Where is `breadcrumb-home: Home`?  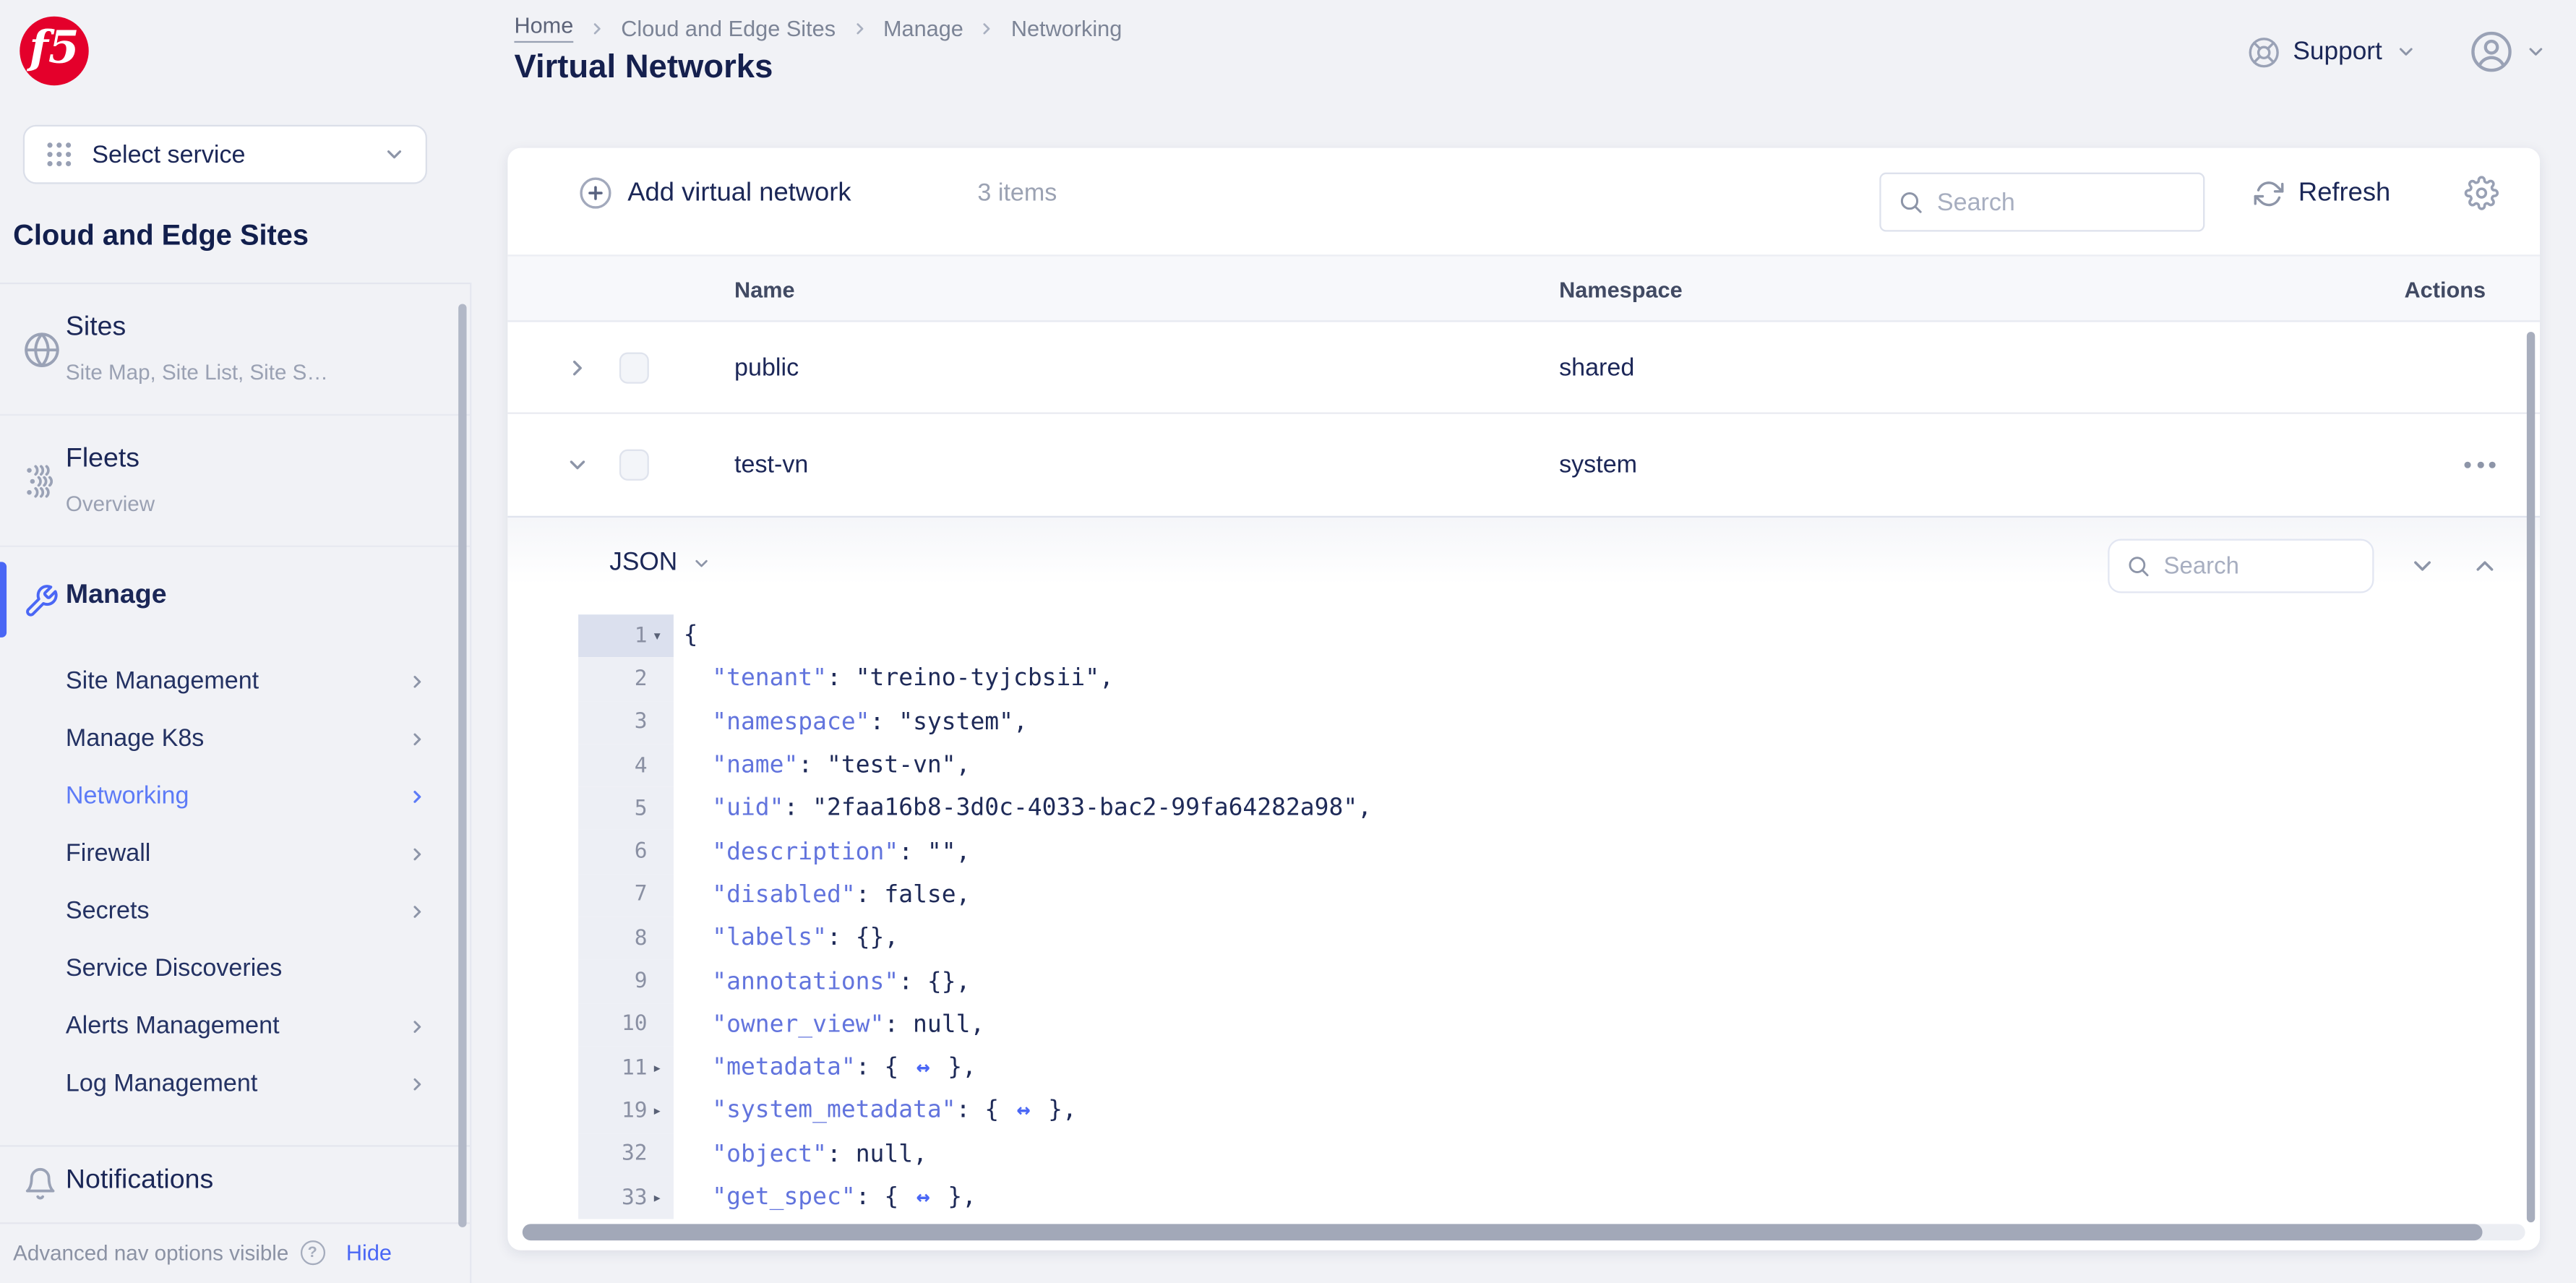 breadcrumb-home: Home is located at coordinates (544, 28).